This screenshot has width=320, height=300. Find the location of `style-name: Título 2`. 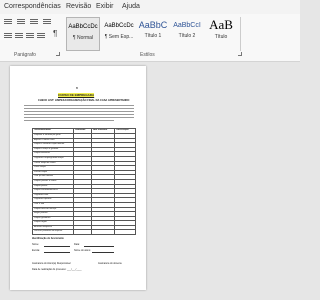

style-name: Título 2 is located at coordinates (187, 36).